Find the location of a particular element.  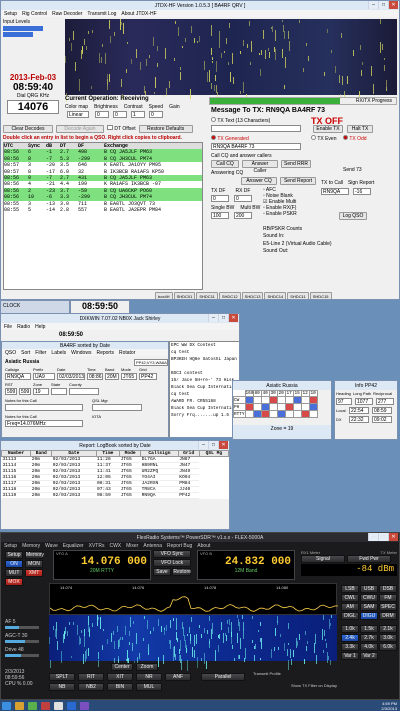

report-close-icon: ✕ is located at coordinates (223, 445).